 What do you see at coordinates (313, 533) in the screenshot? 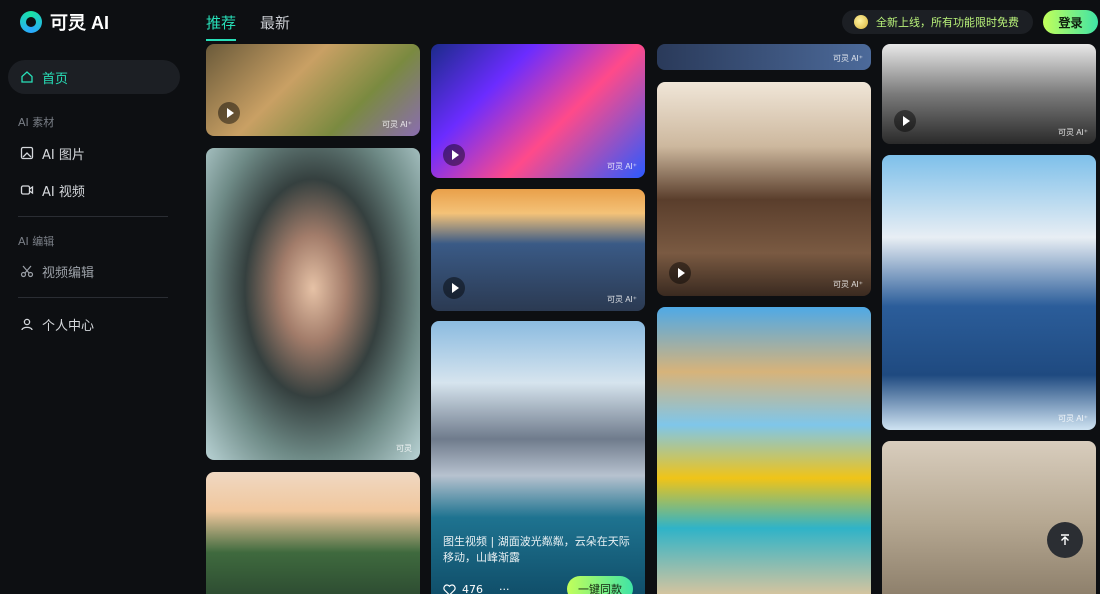
I see `media-card-lake-hills` at bounding box center [313, 533].